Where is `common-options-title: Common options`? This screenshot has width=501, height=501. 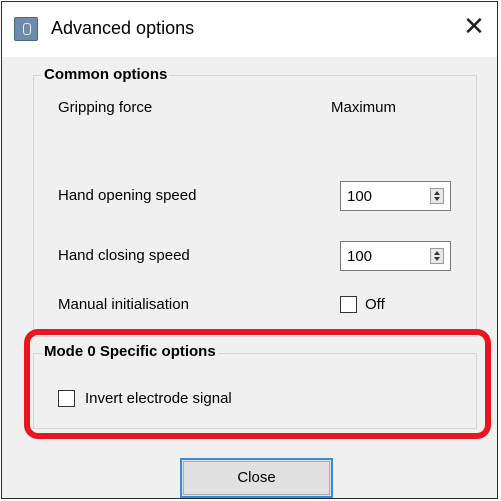 common-options-title: Common options is located at coordinates (106, 74).